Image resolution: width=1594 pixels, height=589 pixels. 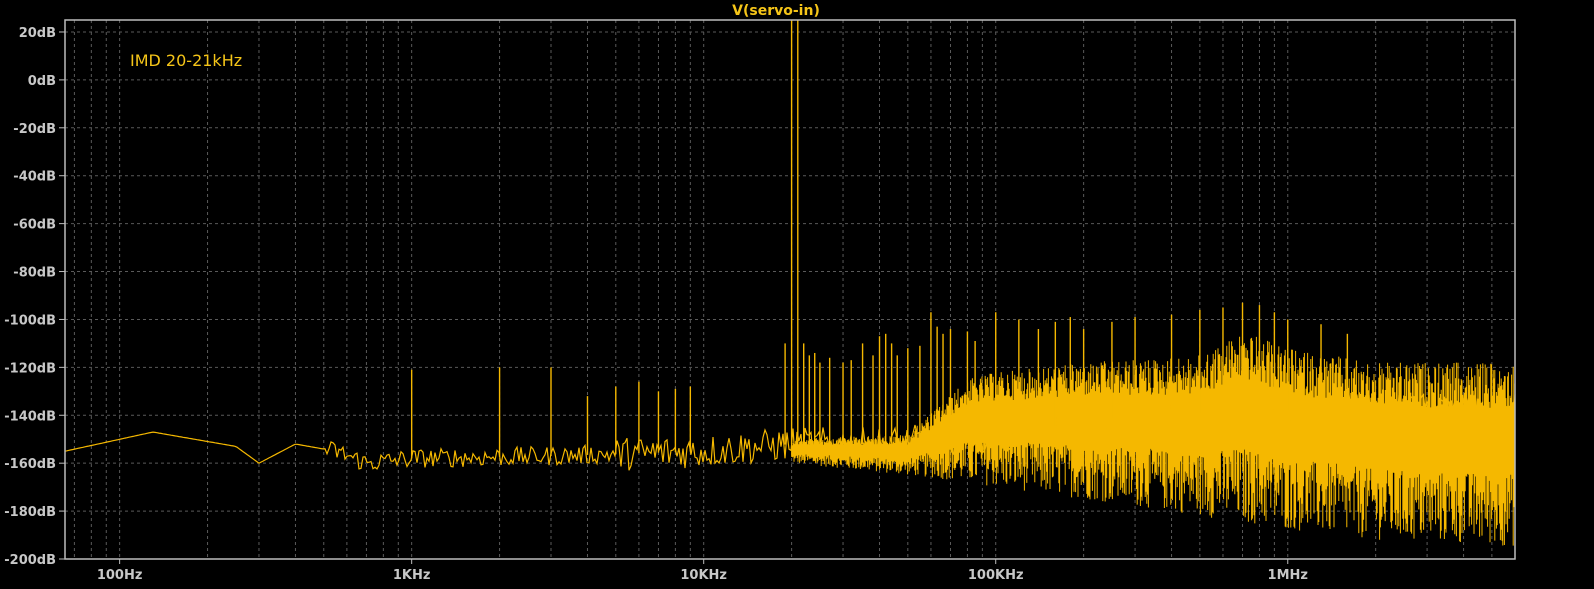 I want to click on y-tick-label: -40dB, so click(x=34, y=177).